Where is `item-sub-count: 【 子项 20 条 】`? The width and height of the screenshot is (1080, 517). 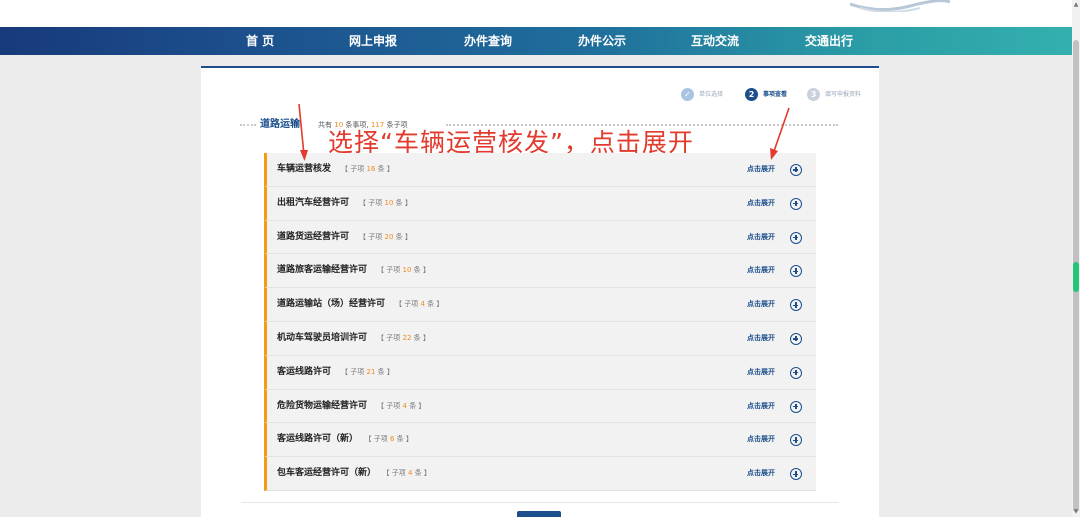 item-sub-count: 【 子项 20 条 】 is located at coordinates (385, 237).